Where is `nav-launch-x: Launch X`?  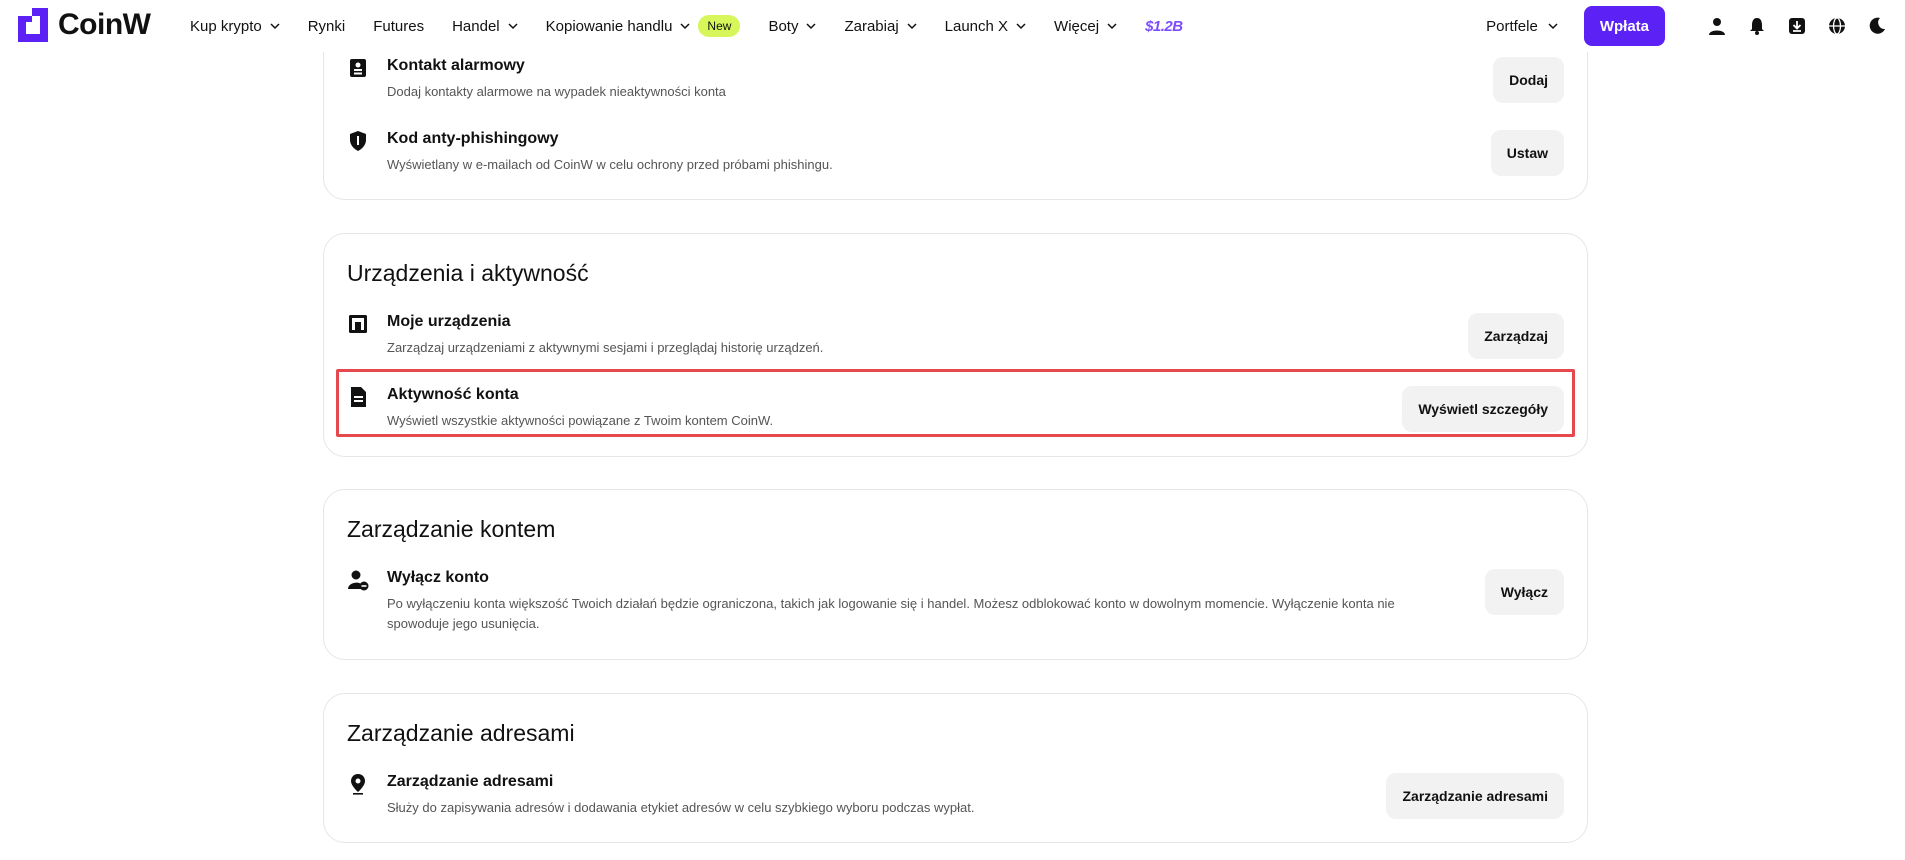 nav-launch-x: Launch X is located at coordinates (985, 26).